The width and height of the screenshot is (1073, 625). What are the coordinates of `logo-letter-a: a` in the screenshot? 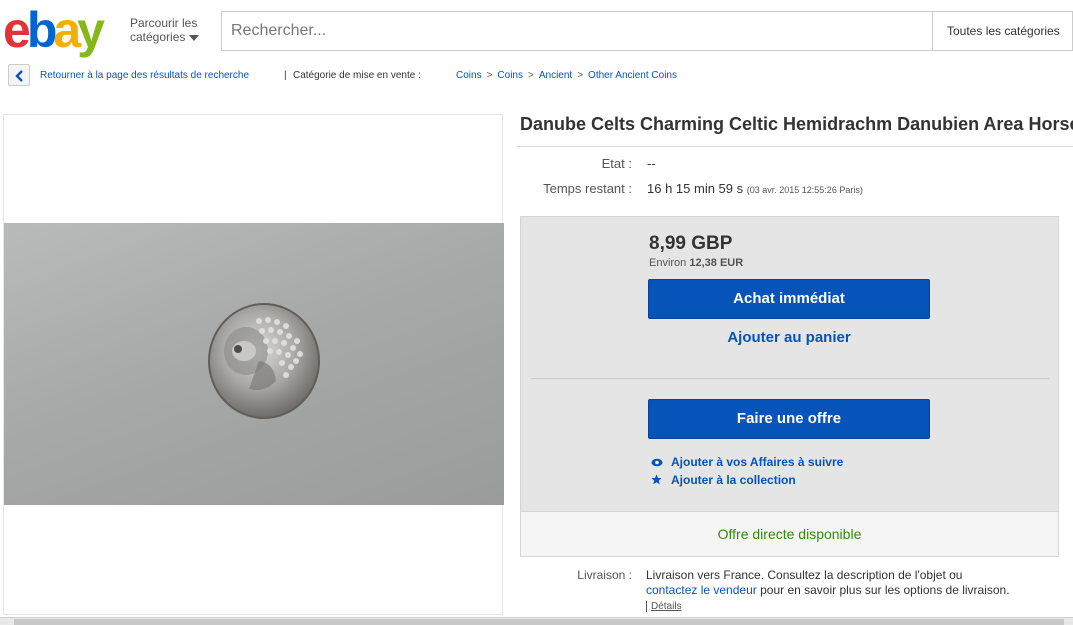 It's located at (67, 30).